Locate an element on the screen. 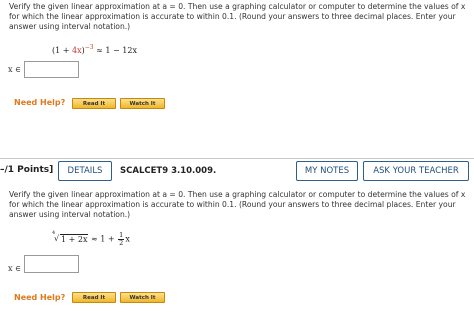  question-1-formula: (1 + 4x)−3 ≈ 1 − 12x is located at coordinates (94, 49).